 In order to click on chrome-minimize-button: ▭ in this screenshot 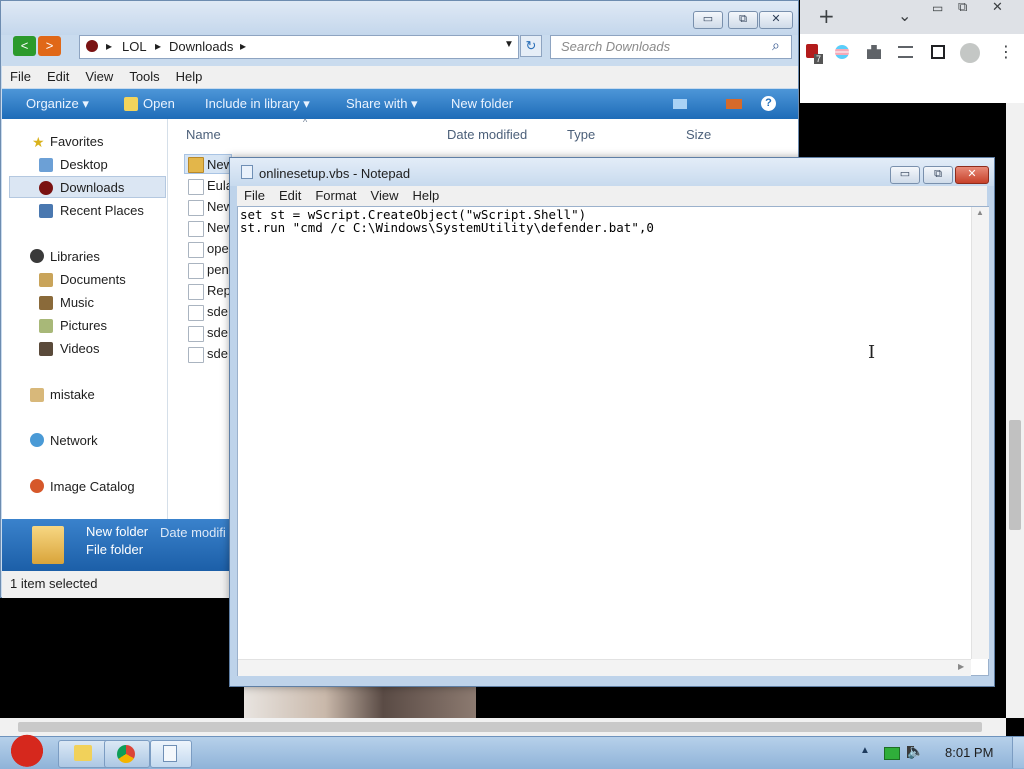, I will do `click(937, 8)`.